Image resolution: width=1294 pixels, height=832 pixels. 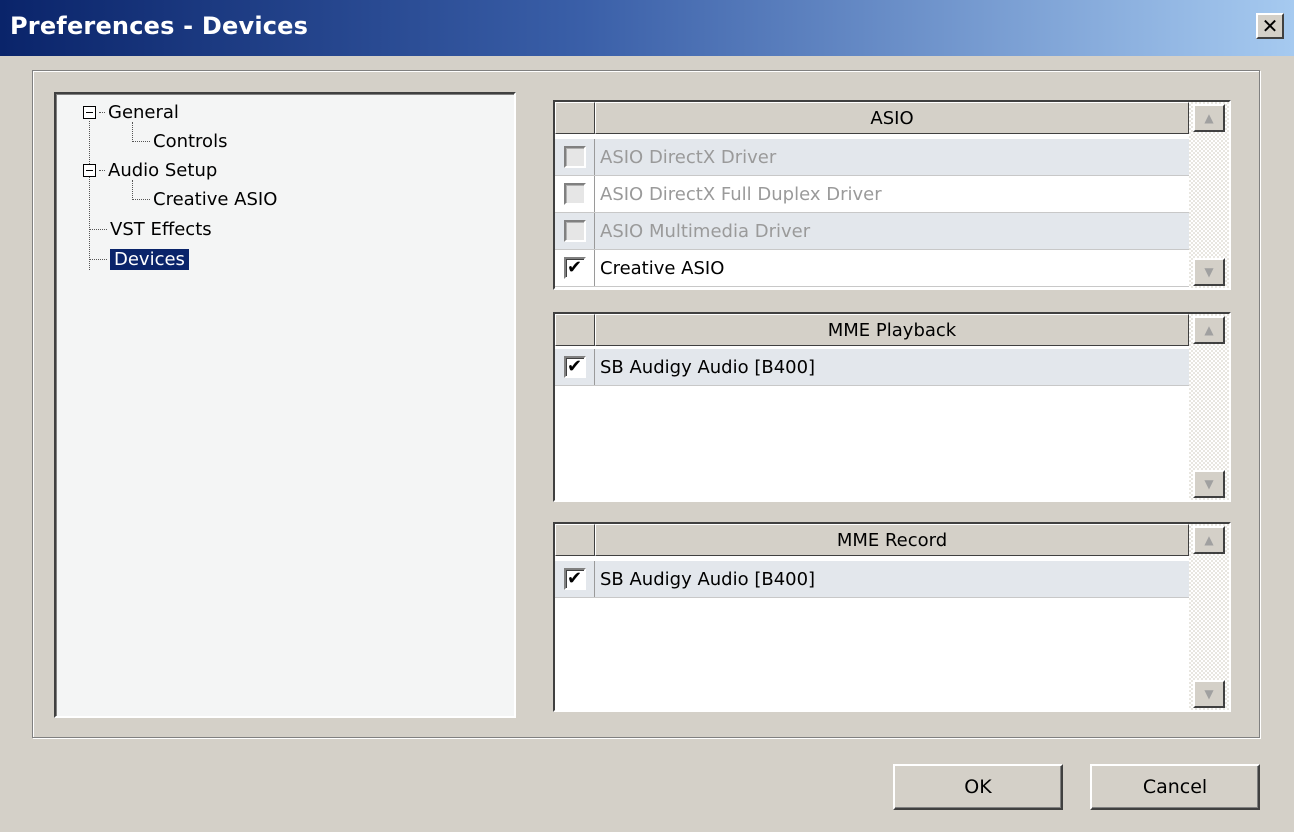 I want to click on tree-item-audio-setup: Audio Setup, so click(x=150, y=170).